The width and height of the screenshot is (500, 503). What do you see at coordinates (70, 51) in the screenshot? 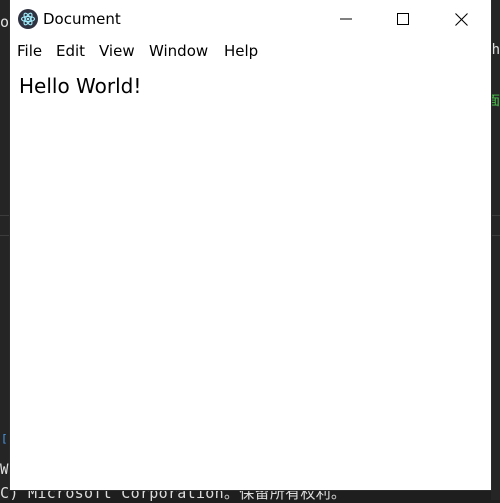
I see `menu-edit: Edit` at bounding box center [70, 51].